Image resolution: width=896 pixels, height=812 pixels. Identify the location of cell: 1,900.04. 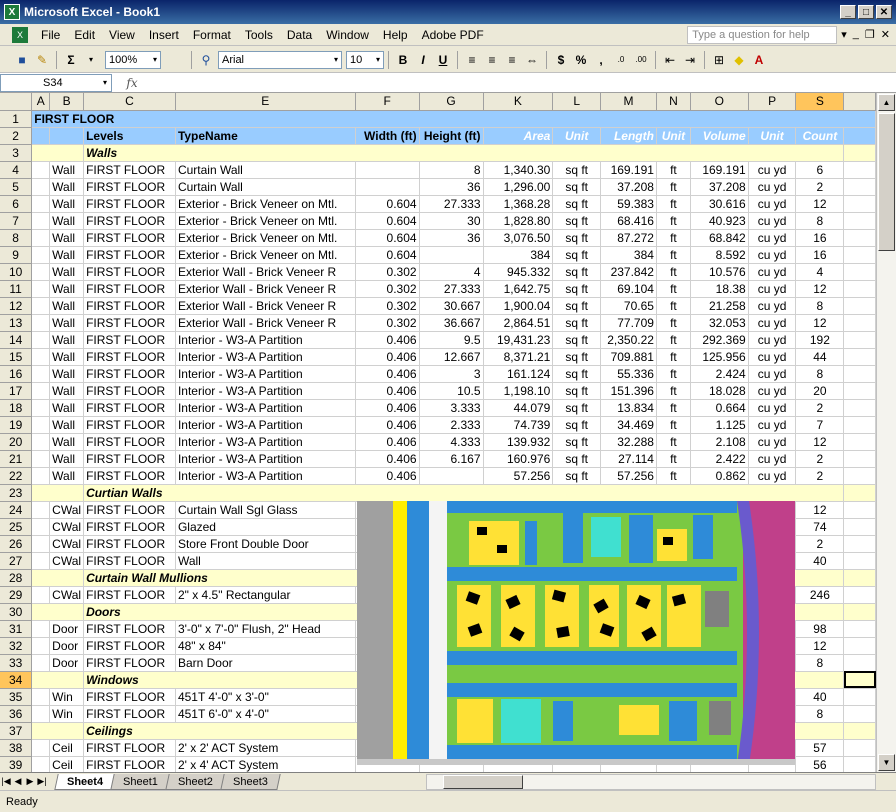
(518, 306).